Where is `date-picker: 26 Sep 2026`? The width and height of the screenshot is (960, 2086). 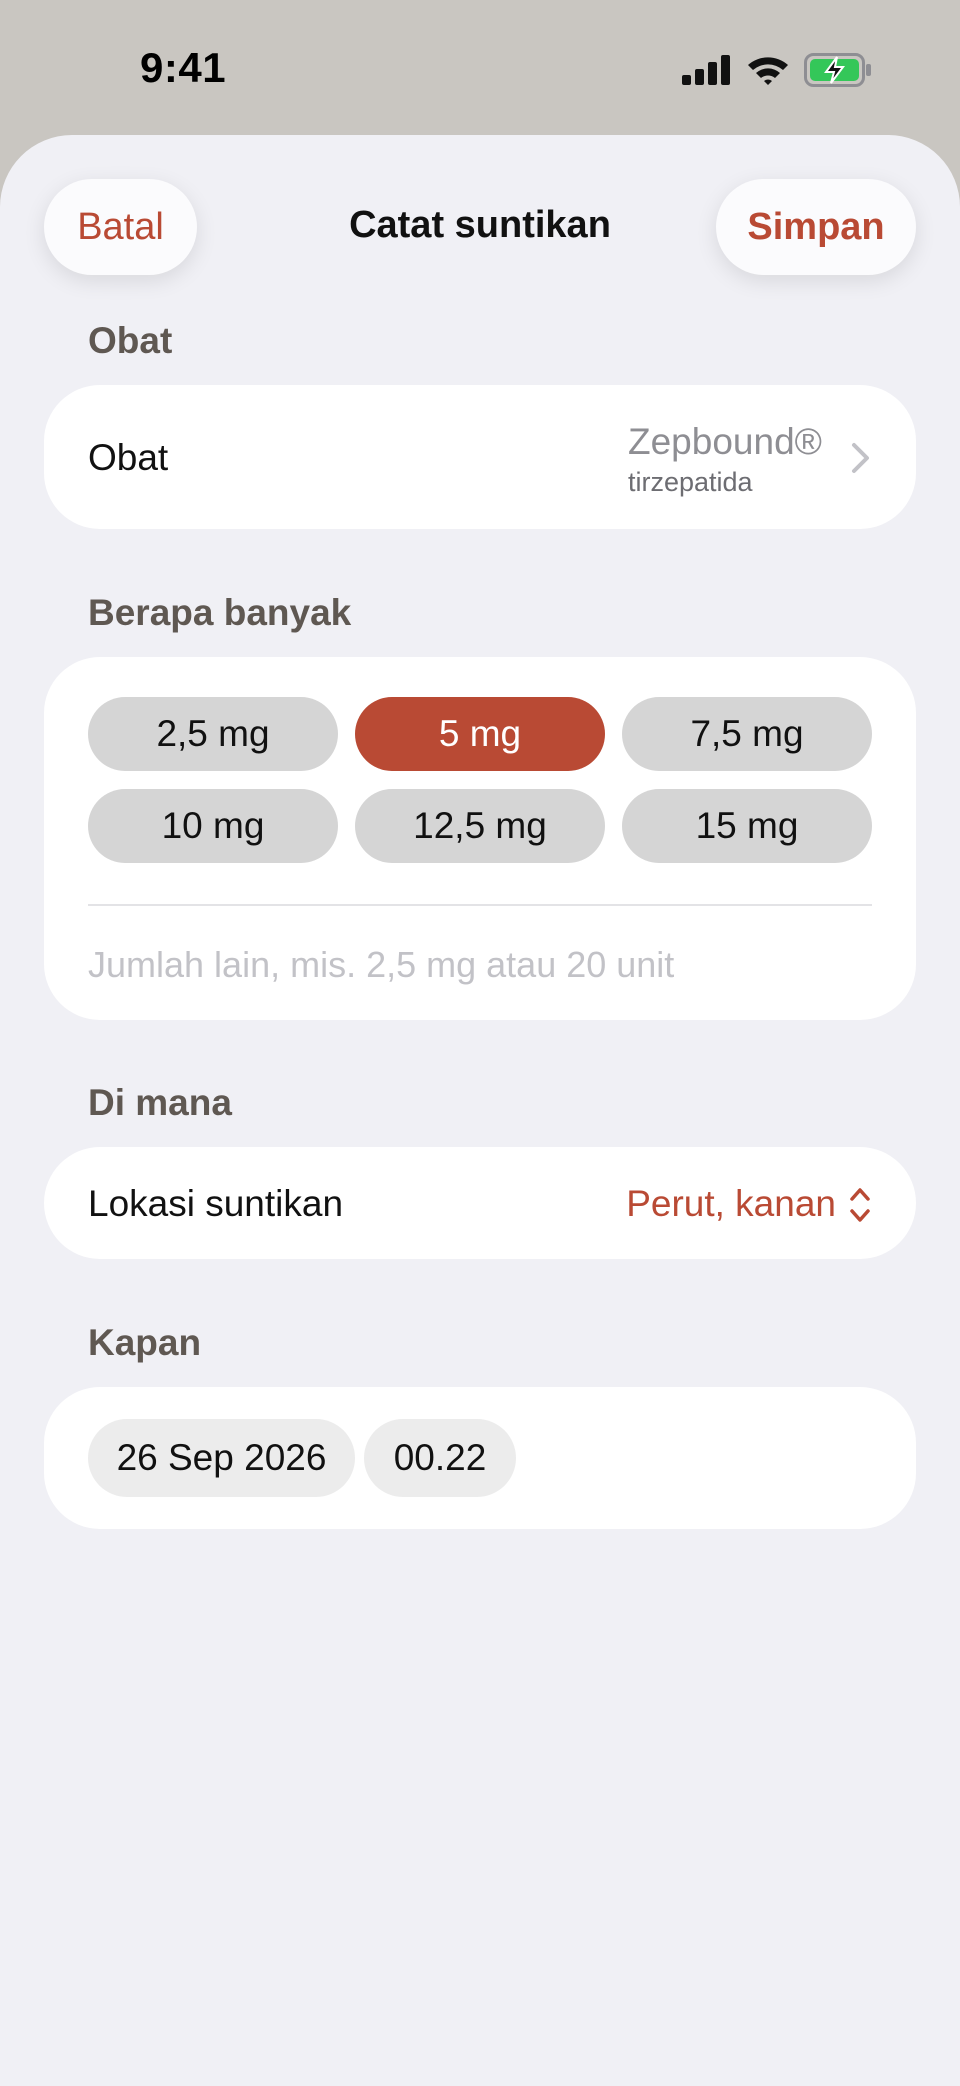 date-picker: 26 Sep 2026 is located at coordinates (221, 1458).